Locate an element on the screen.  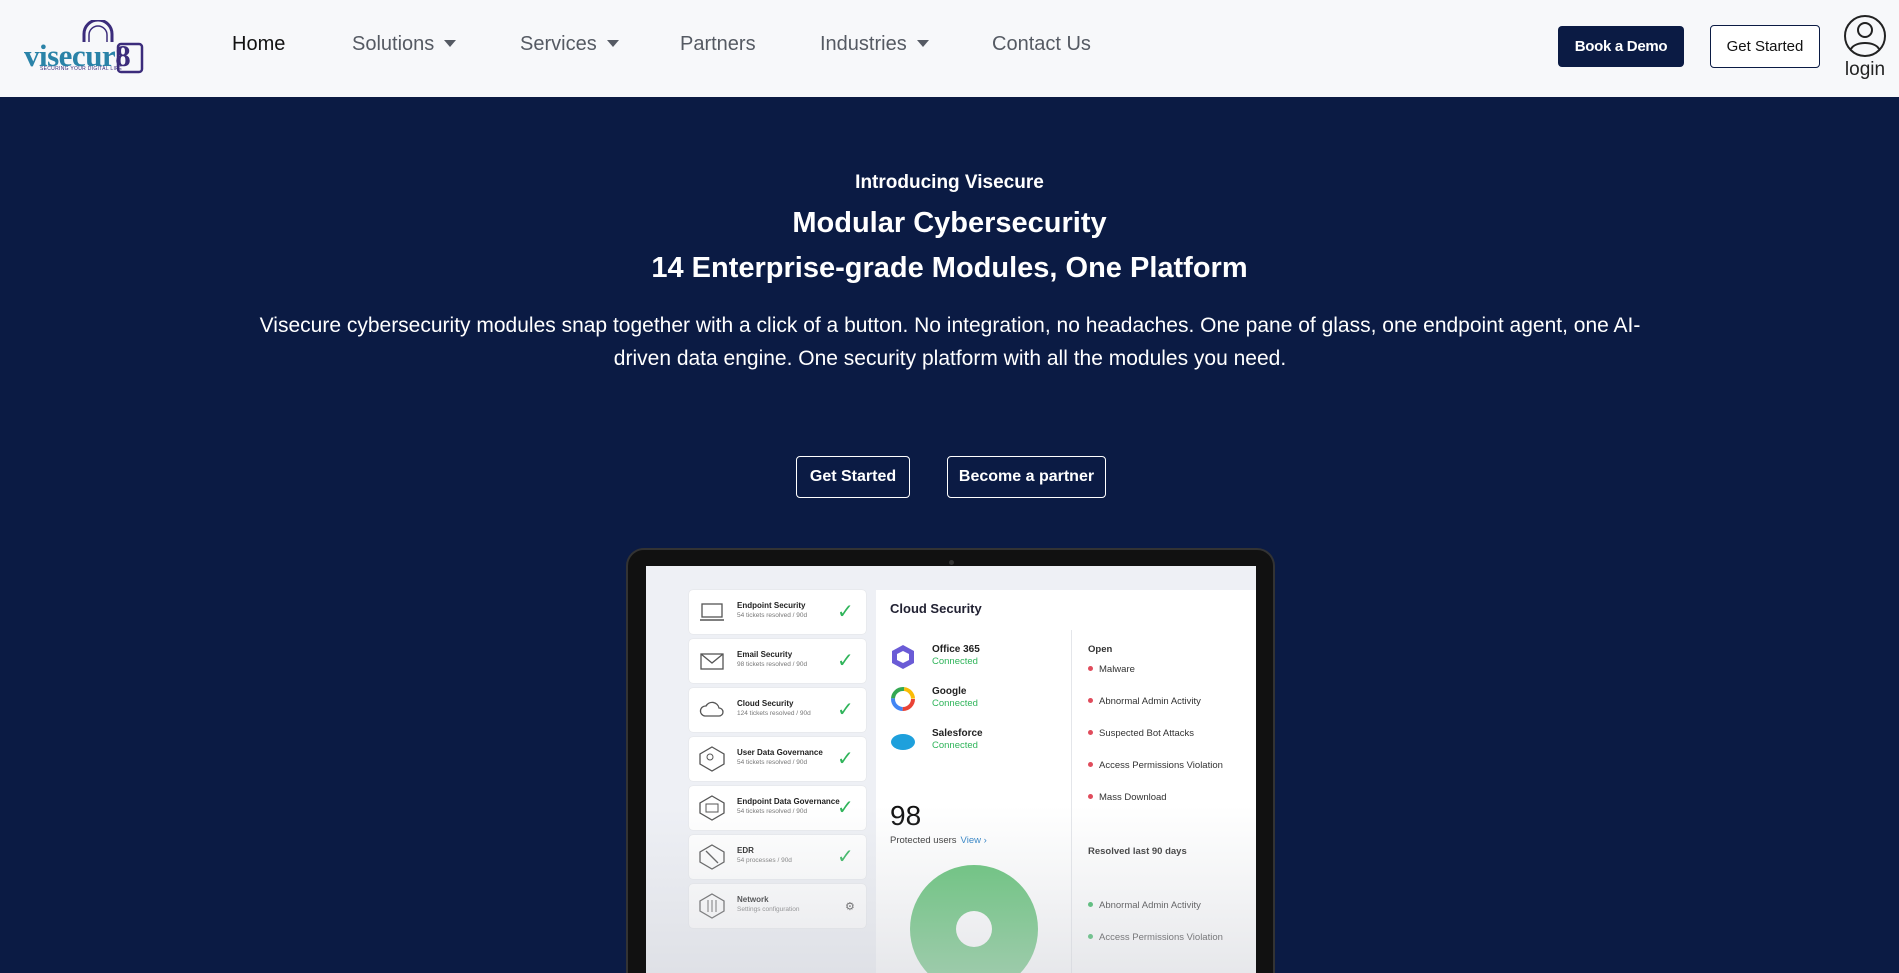
module-title: EDR is located at coordinates (745, 850).